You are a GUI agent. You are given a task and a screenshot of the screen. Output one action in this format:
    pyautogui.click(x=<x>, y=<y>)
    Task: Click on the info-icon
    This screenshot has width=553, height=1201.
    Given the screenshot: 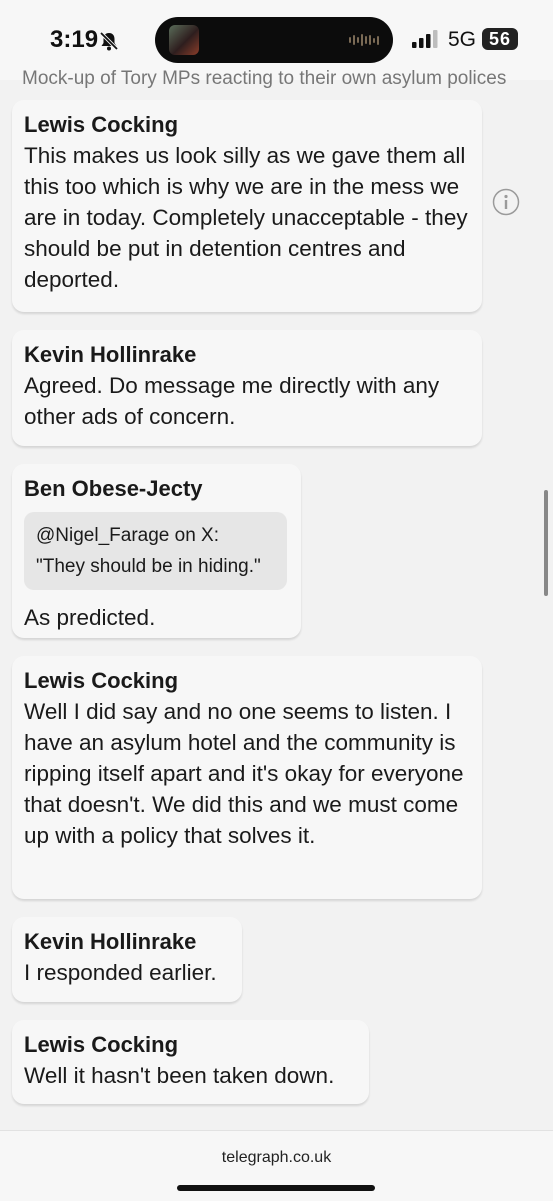 What is the action you would take?
    pyautogui.click(x=506, y=202)
    